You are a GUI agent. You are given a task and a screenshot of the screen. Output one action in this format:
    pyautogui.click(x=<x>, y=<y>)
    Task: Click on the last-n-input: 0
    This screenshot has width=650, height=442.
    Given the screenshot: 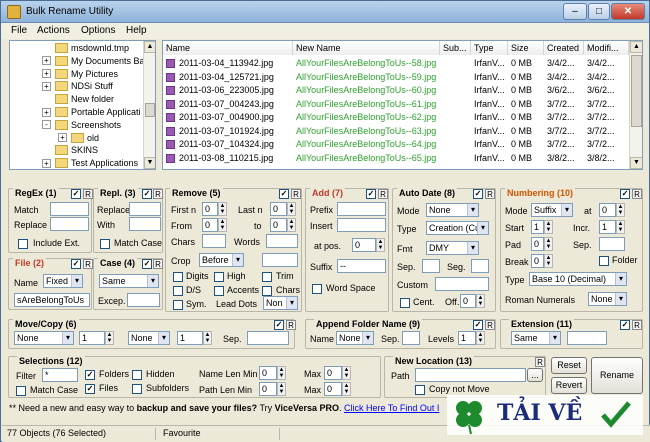 What is the action you would take?
    pyautogui.click(x=278, y=209)
    